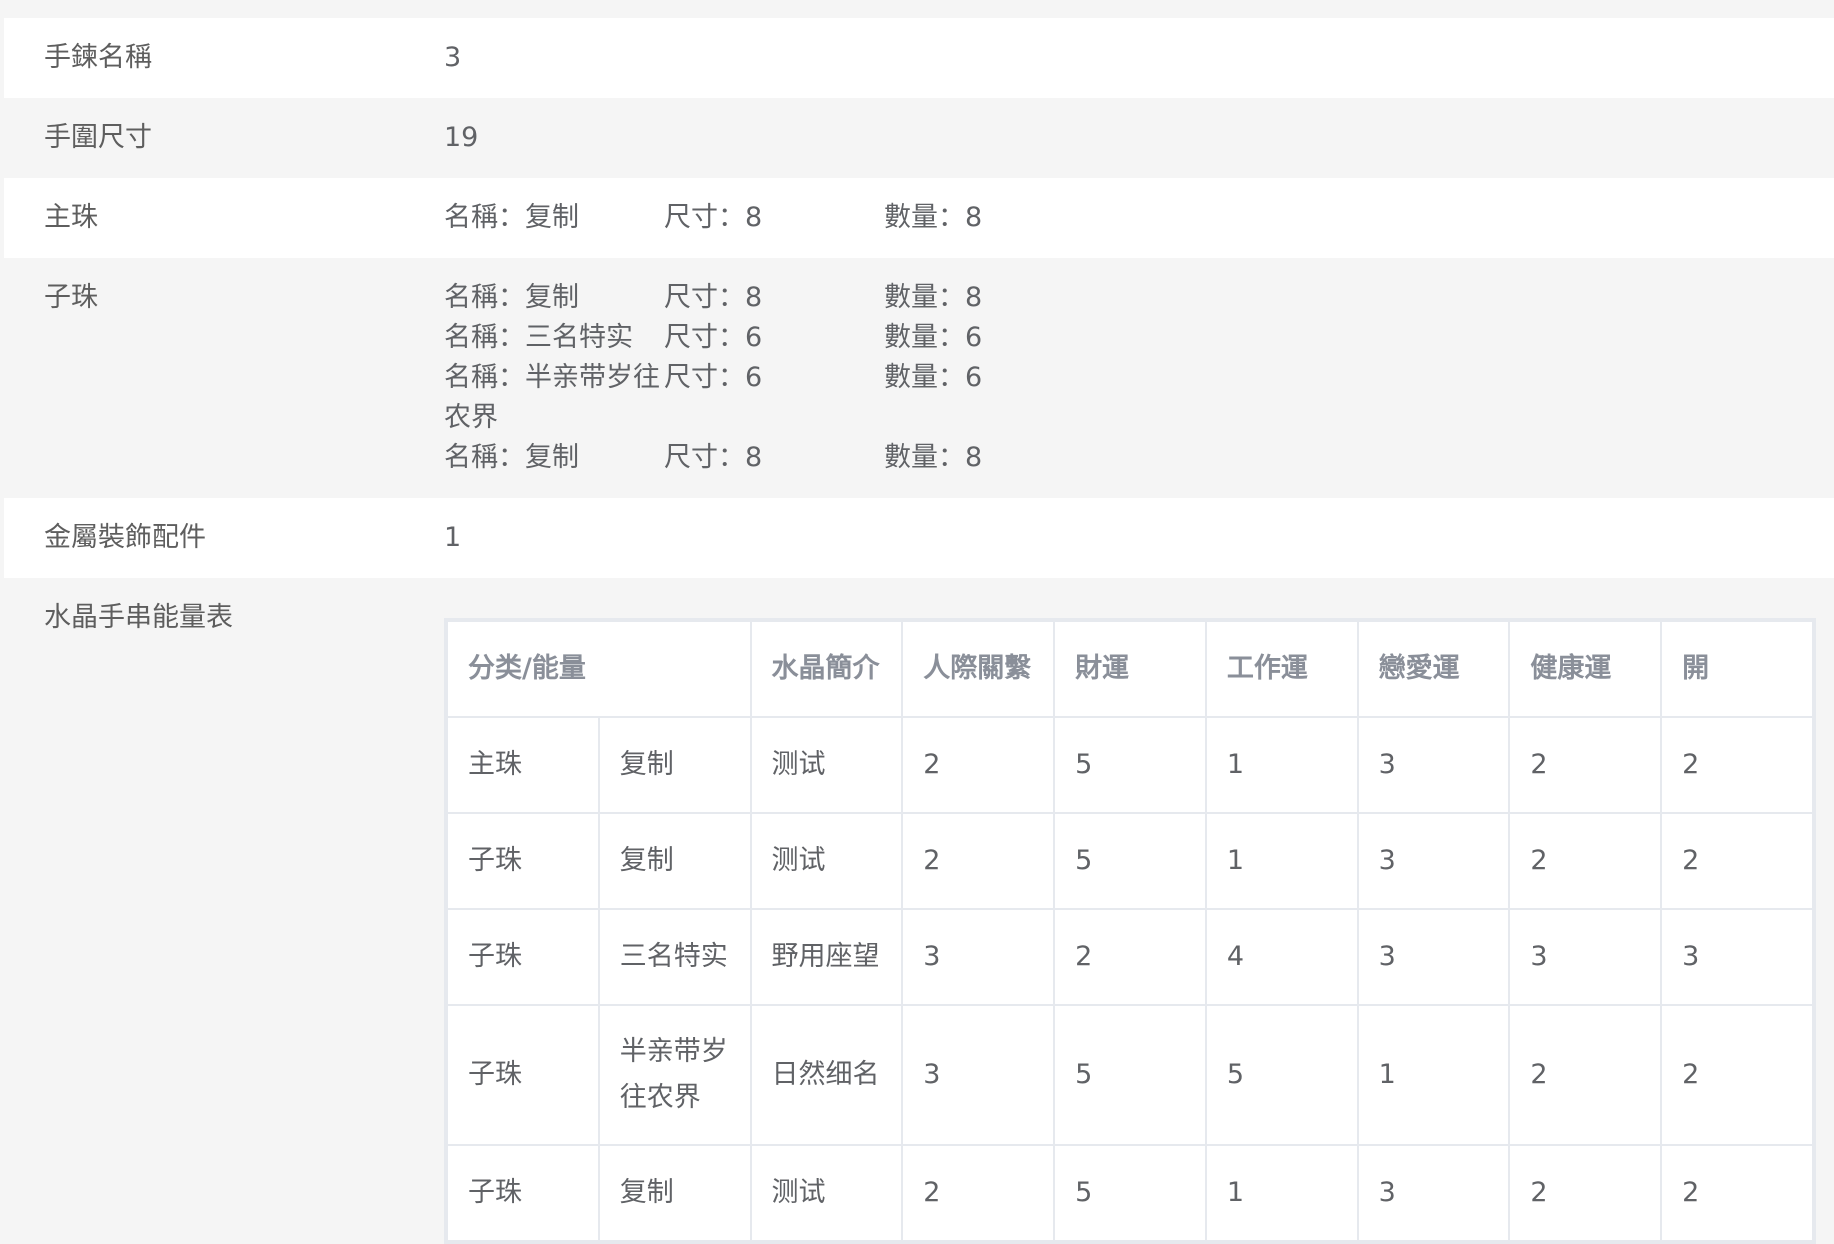  Describe the element at coordinates (1737, 669) in the screenshot. I see `header-truncated: 開` at that location.